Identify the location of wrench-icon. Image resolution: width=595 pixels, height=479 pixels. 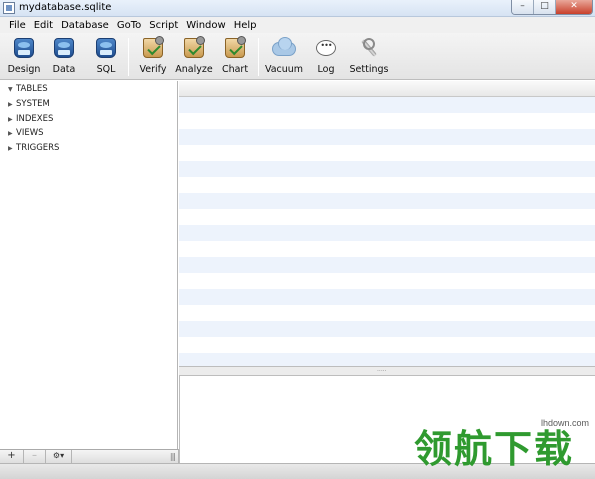
(369, 48).